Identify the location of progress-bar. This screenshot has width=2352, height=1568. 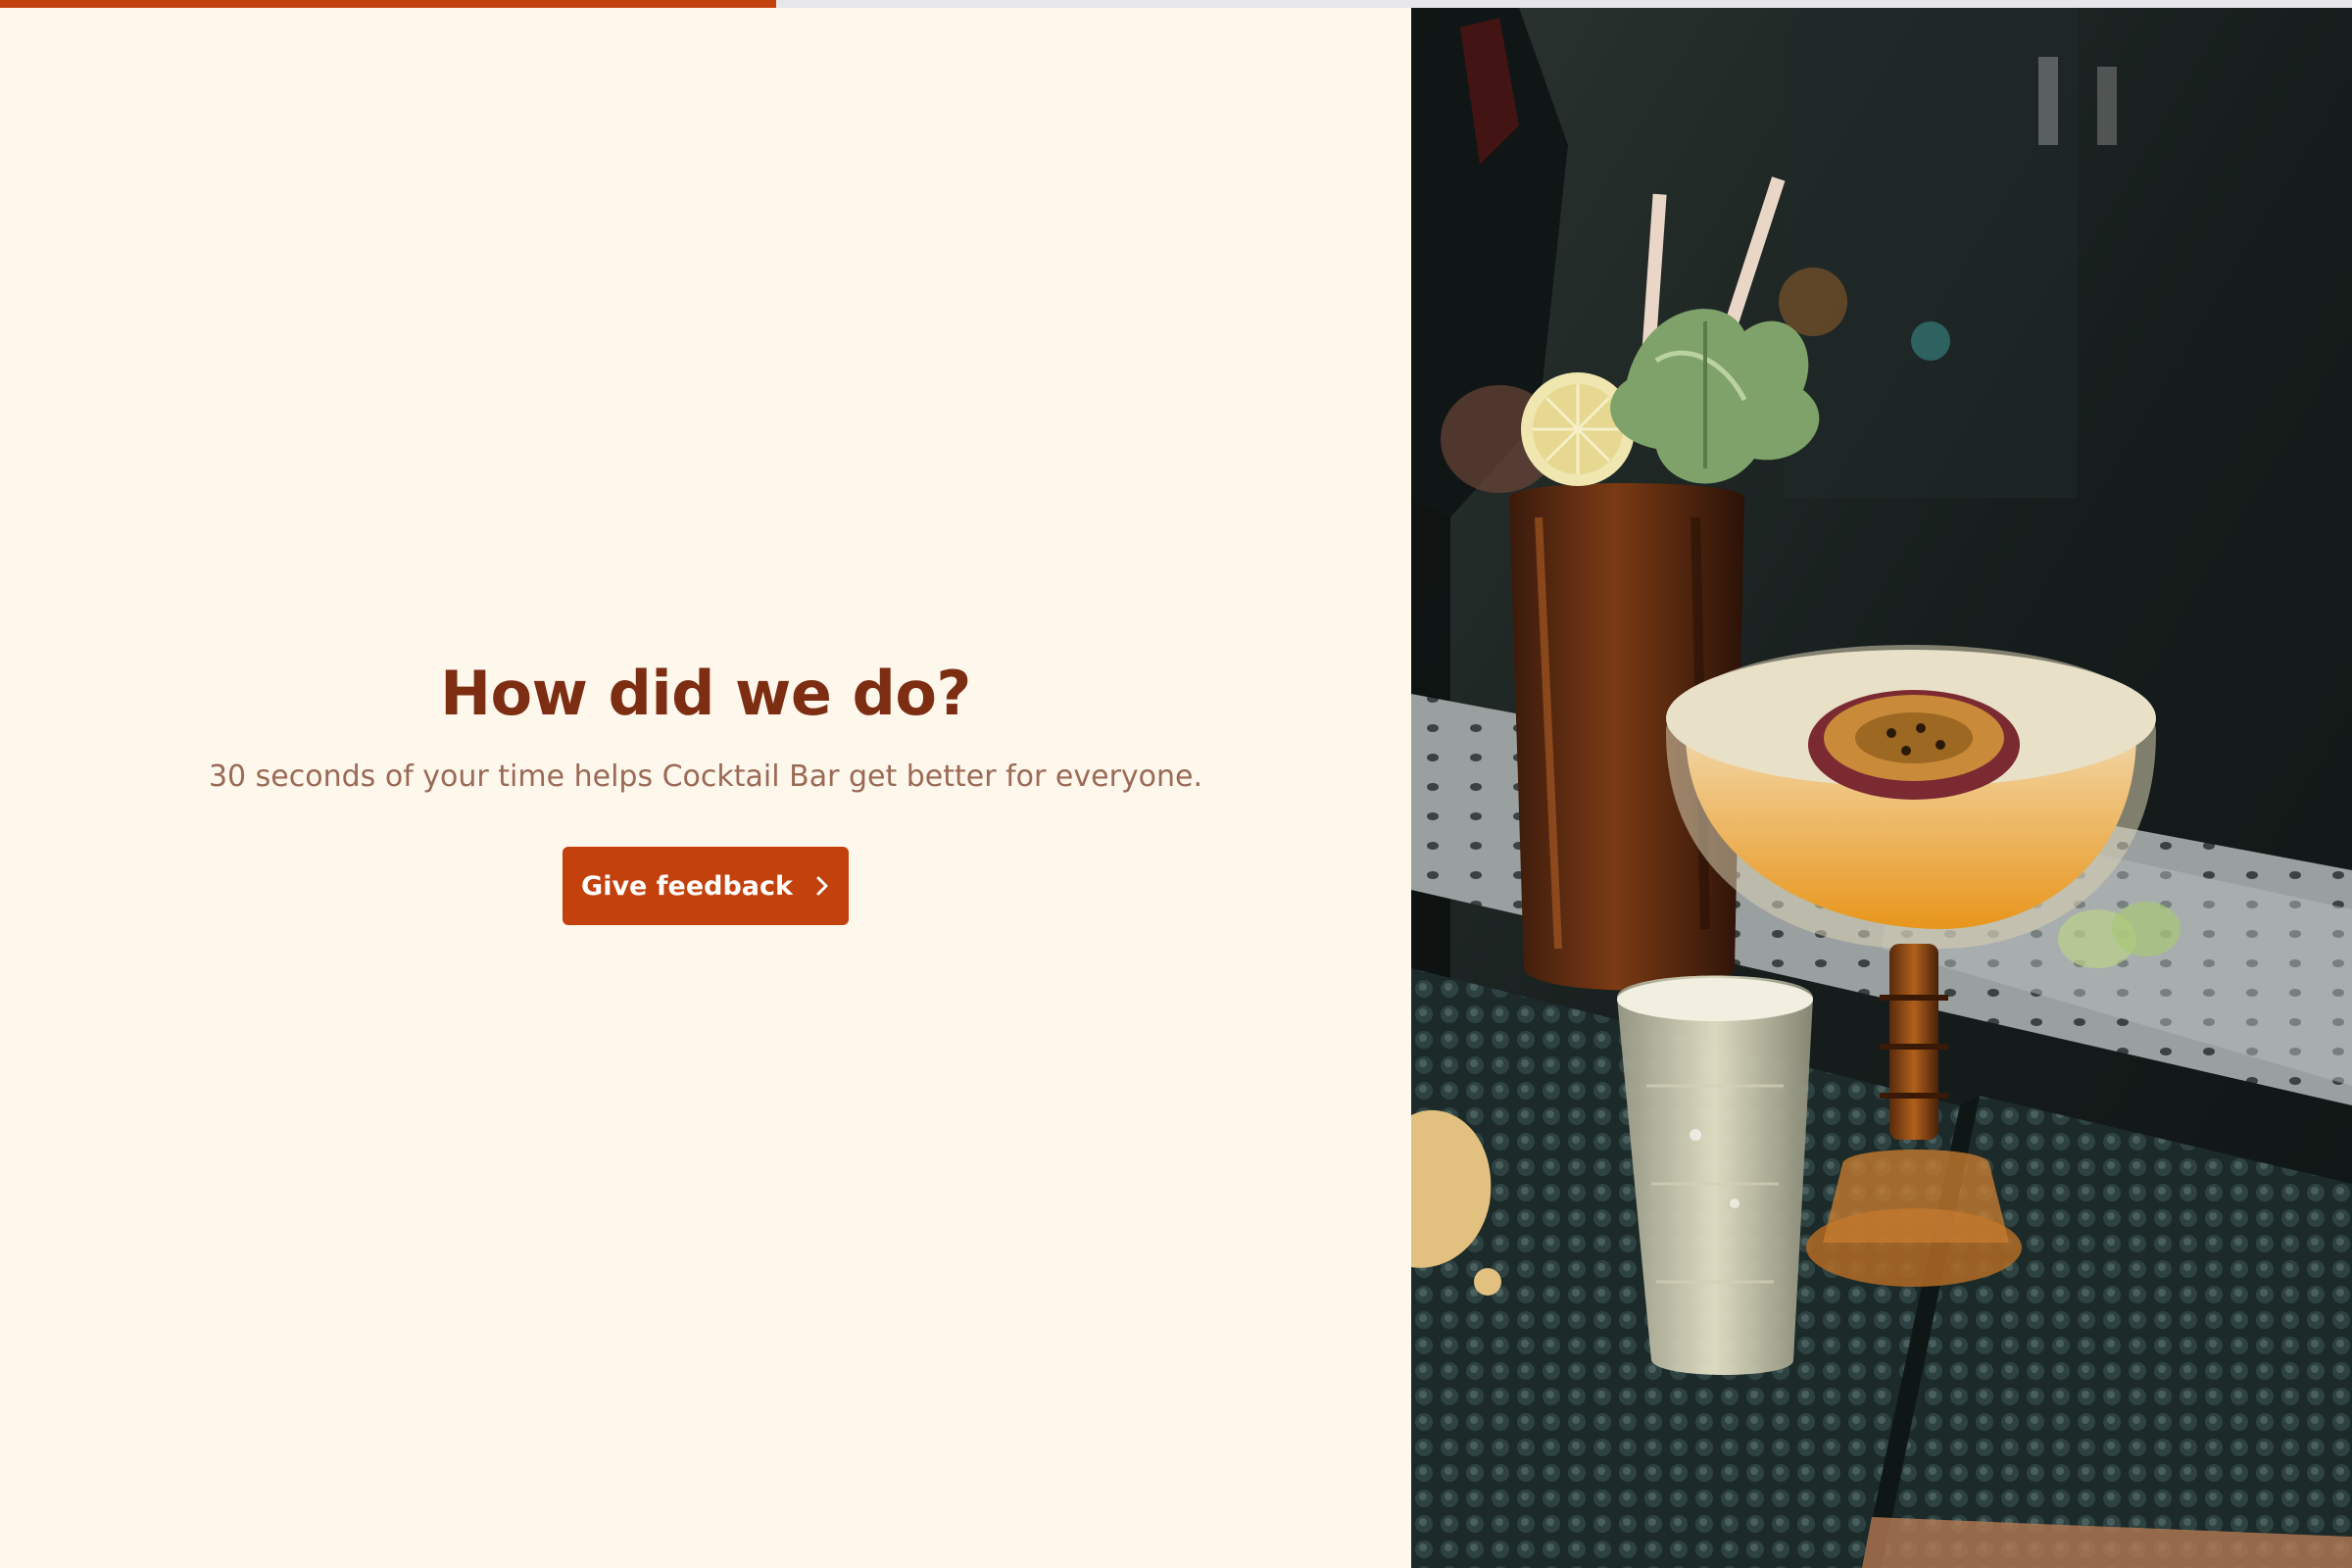
(1176, 4).